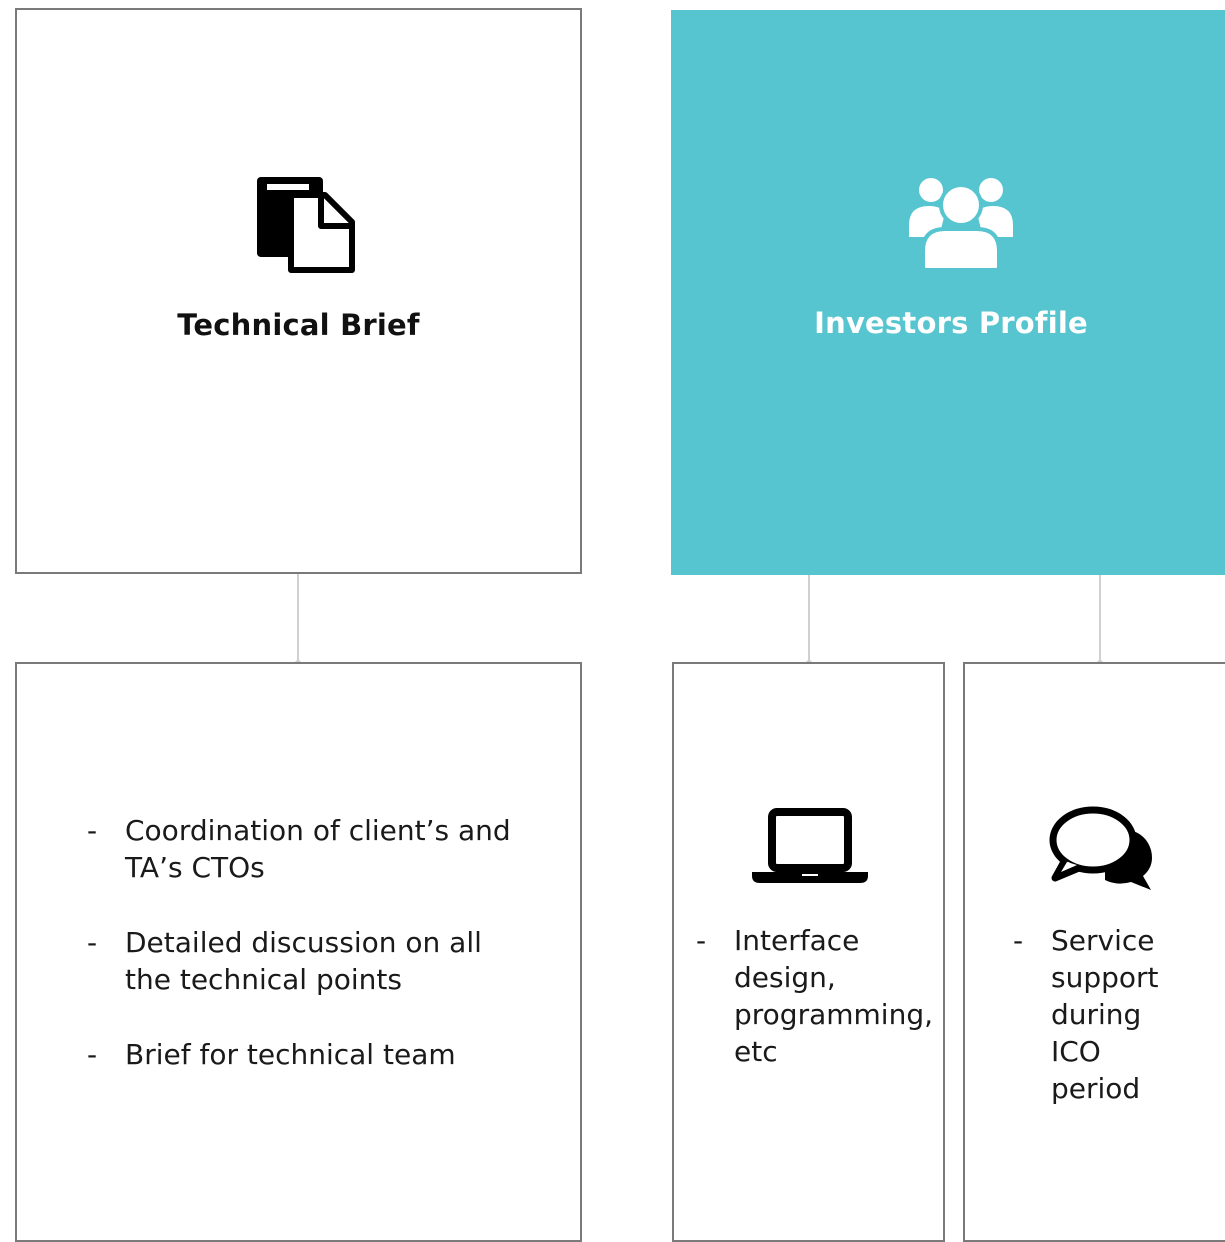 This screenshot has width=1225, height=1242. I want to click on list-item: Service support during ICO period, so click(1103, 1014).